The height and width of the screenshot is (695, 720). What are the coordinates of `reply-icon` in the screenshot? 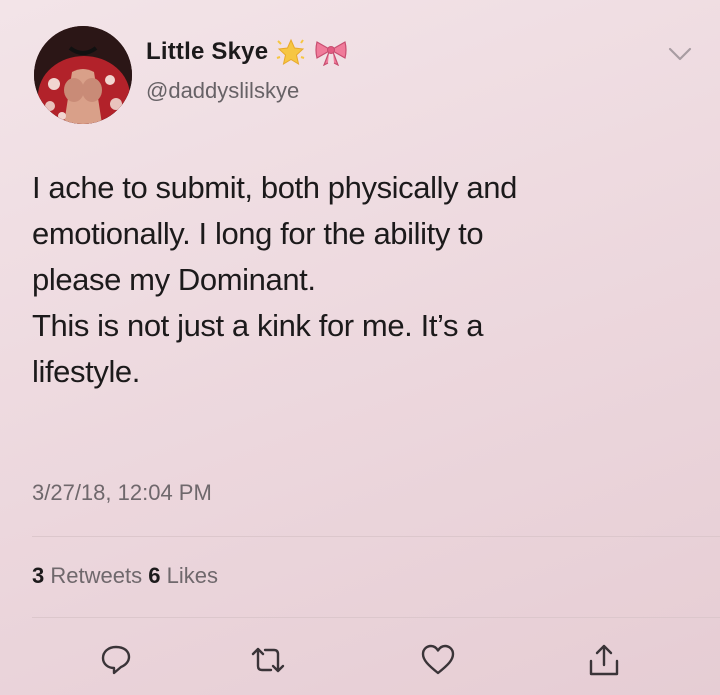 It's located at (116, 660).